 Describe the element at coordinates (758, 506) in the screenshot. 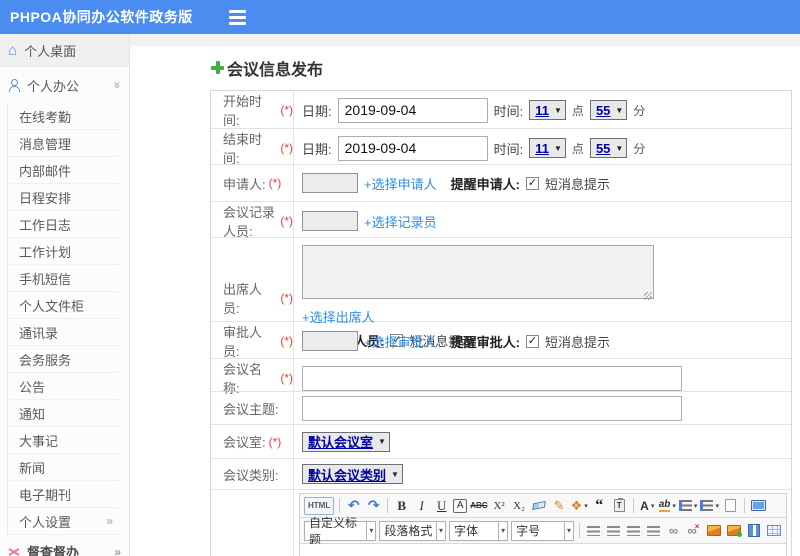

I see `fullscreen-button` at that location.